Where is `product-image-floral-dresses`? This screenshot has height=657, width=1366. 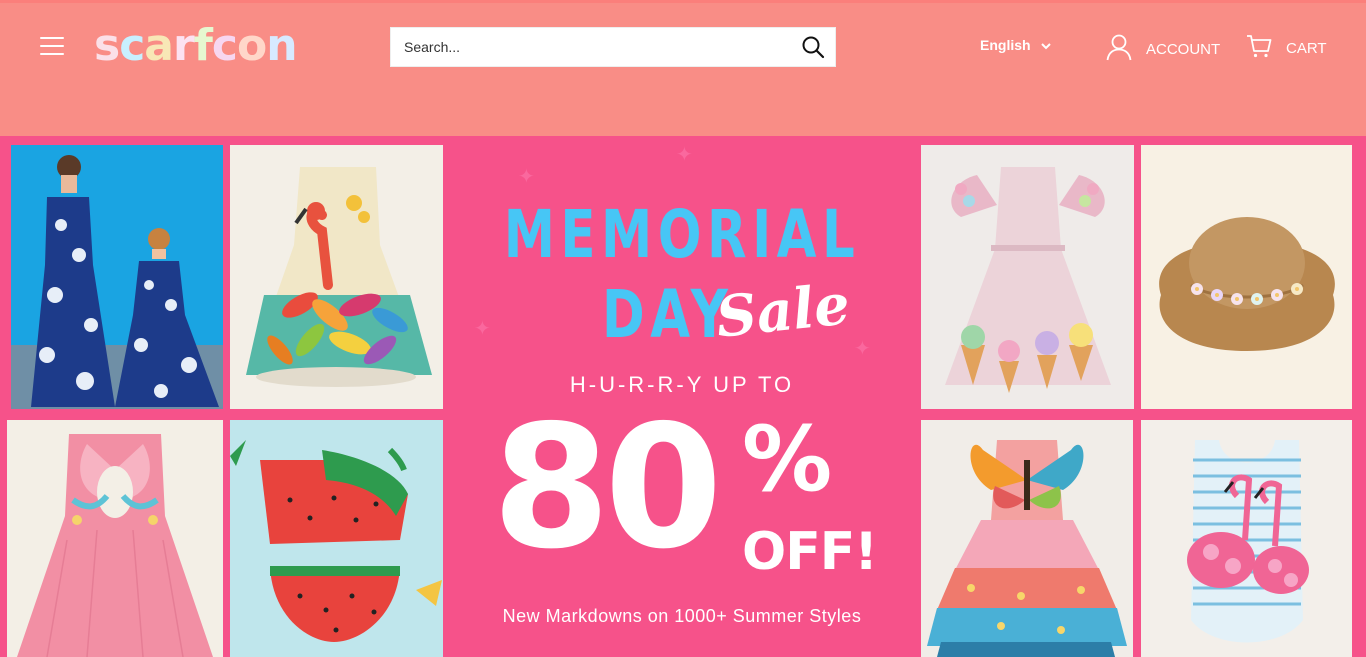
product-image-floral-dresses is located at coordinates (117, 277).